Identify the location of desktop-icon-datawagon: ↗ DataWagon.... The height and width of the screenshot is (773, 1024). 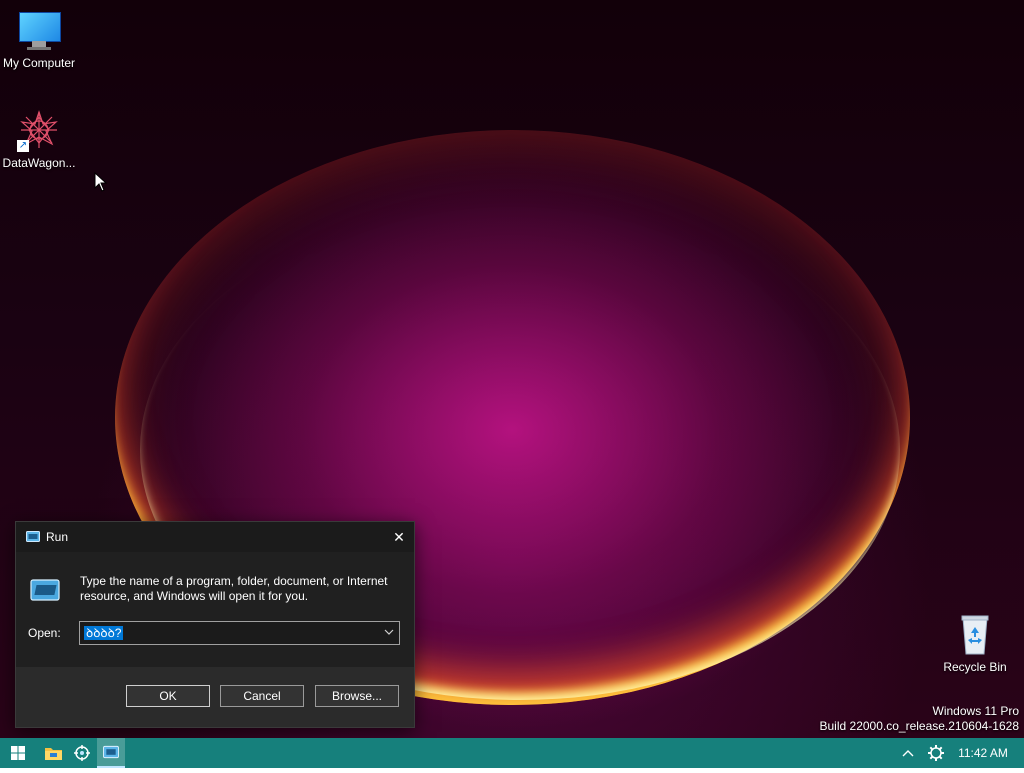
(39, 139).